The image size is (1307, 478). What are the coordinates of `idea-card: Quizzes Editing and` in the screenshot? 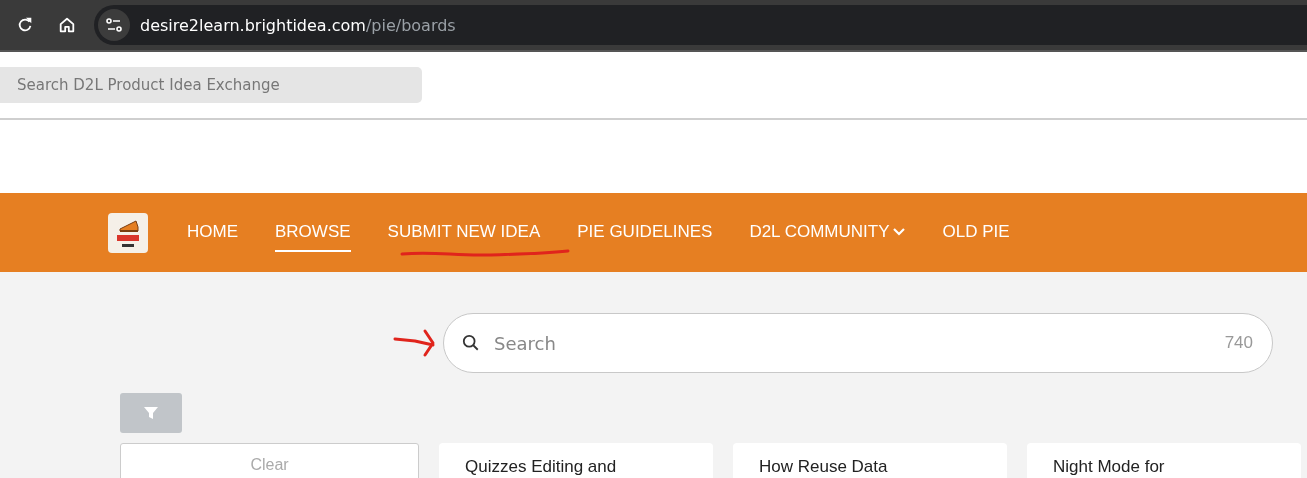 It's located at (576, 460).